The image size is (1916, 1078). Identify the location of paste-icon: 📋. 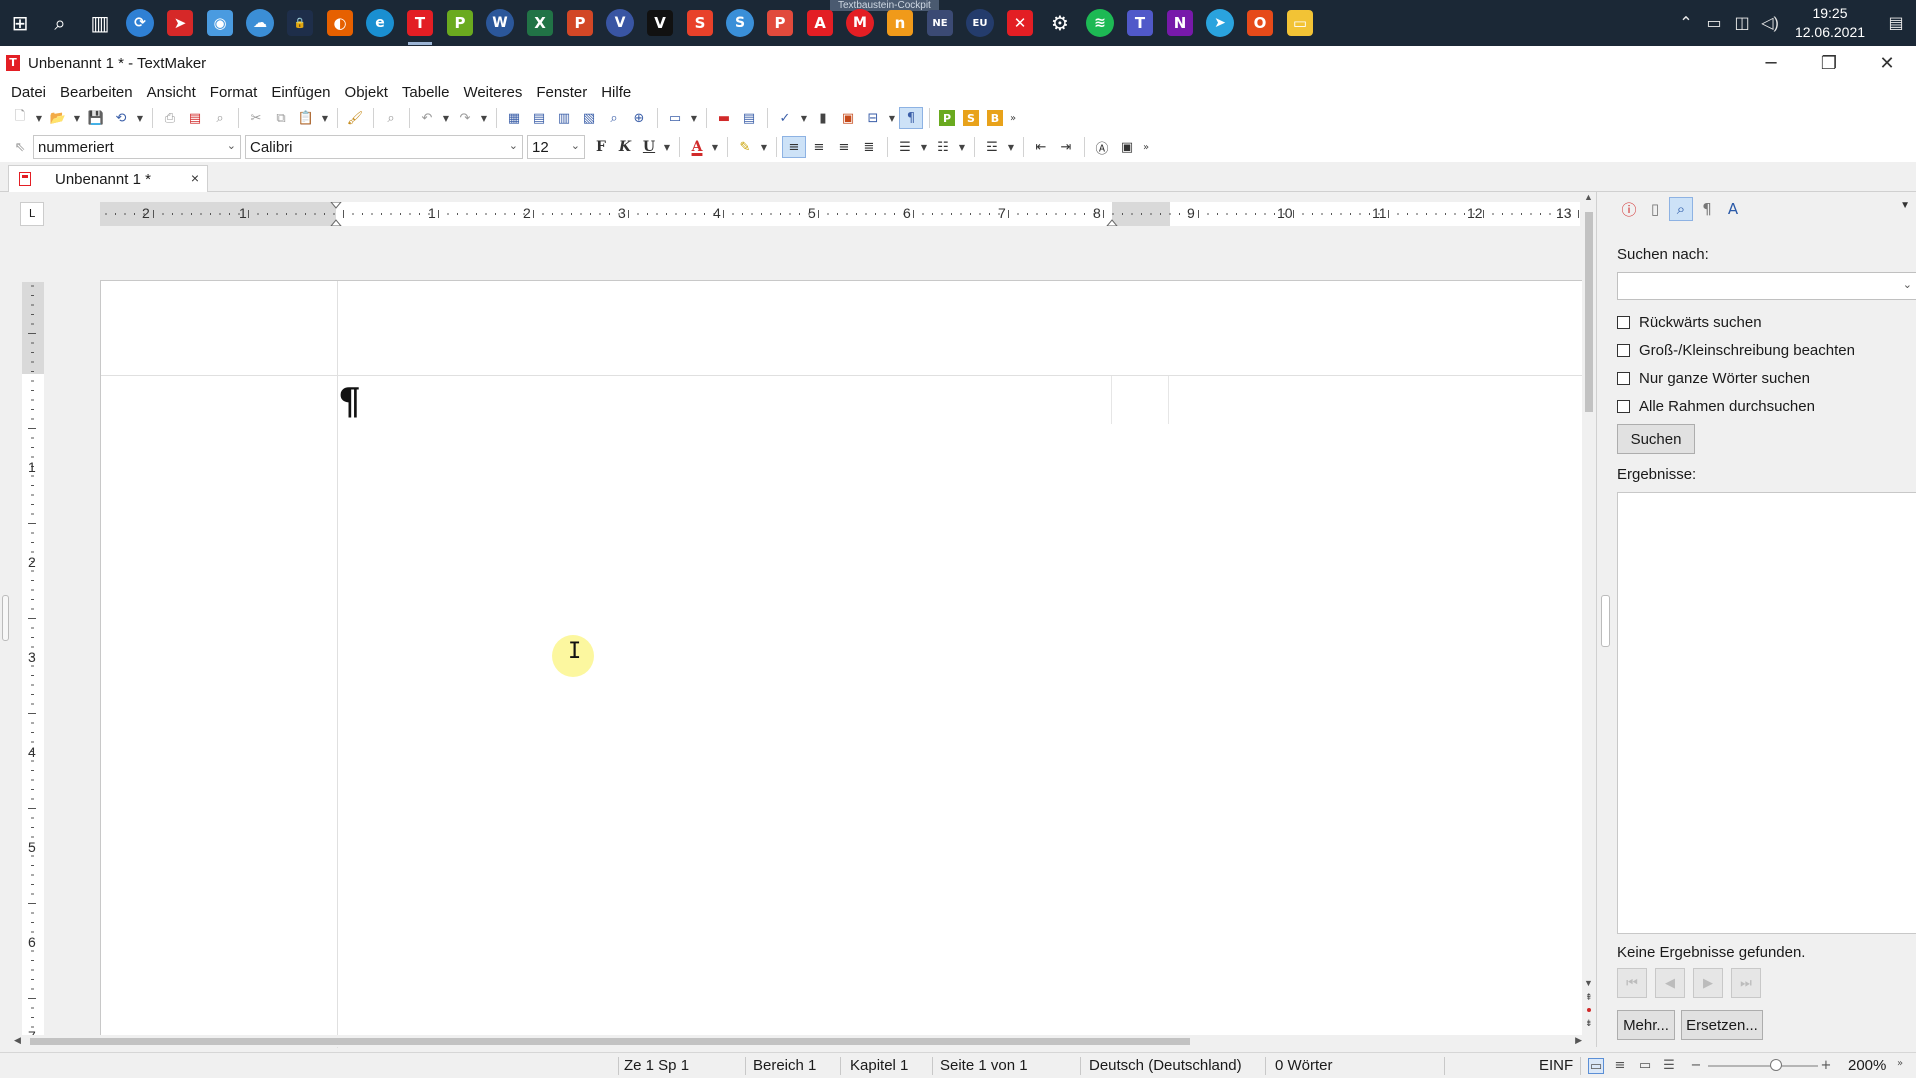
(306, 118).